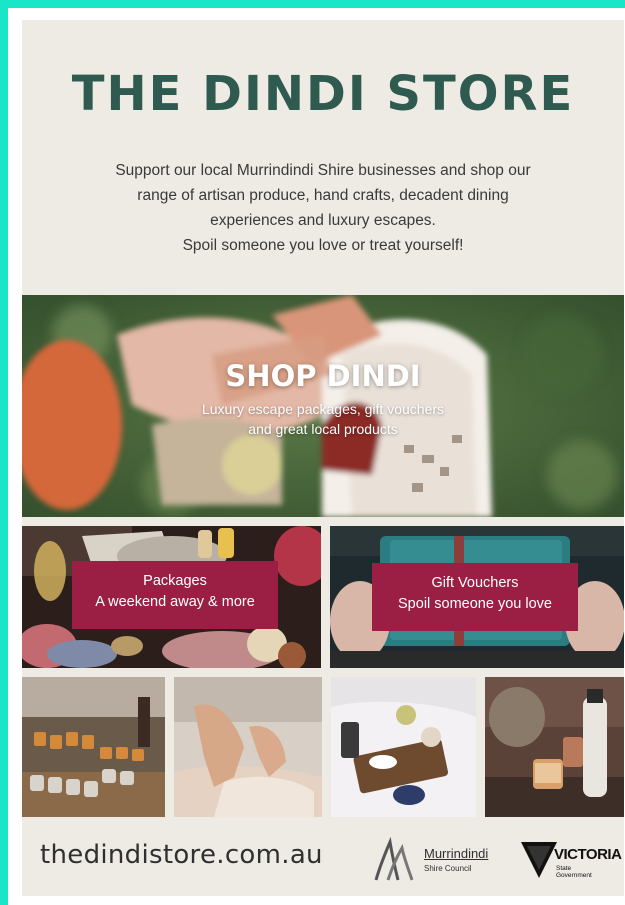 The width and height of the screenshot is (625, 905). What do you see at coordinates (394, 858) in the screenshot?
I see `murrindindi-logo-icon` at bounding box center [394, 858].